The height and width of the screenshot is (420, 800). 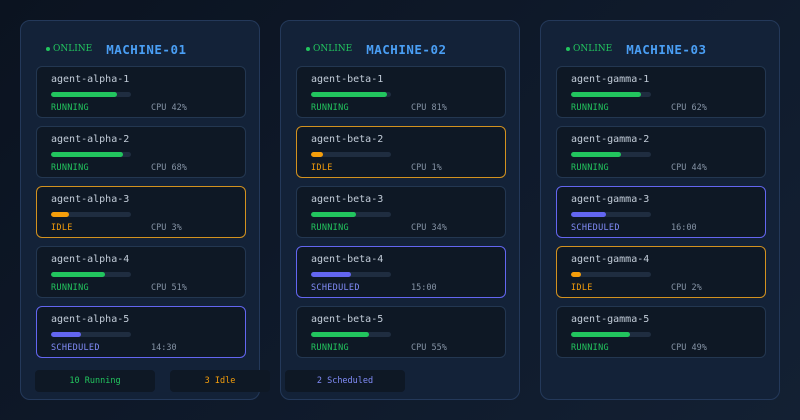 What do you see at coordinates (146, 49) in the screenshot?
I see `machine-title: MACHINE-01` at bounding box center [146, 49].